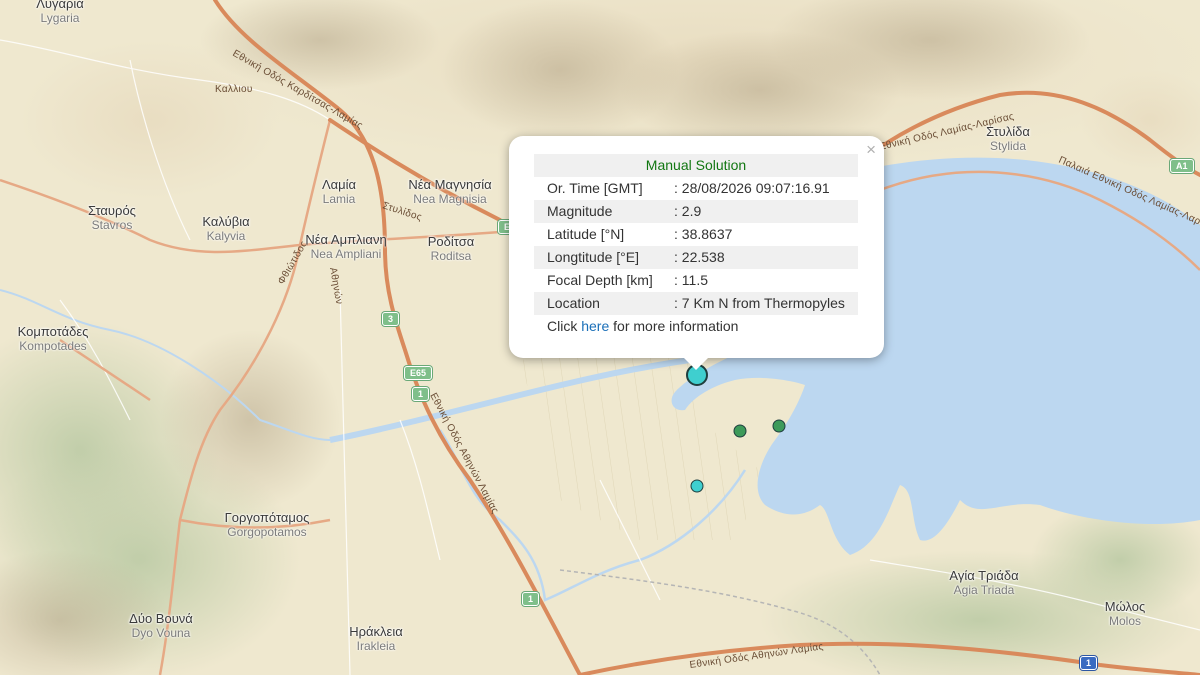 The width and height of the screenshot is (1200, 675). What do you see at coordinates (696, 257) in the screenshot?
I see `detail-row-longitude: Longtitude [°E]: 22.538` at bounding box center [696, 257].